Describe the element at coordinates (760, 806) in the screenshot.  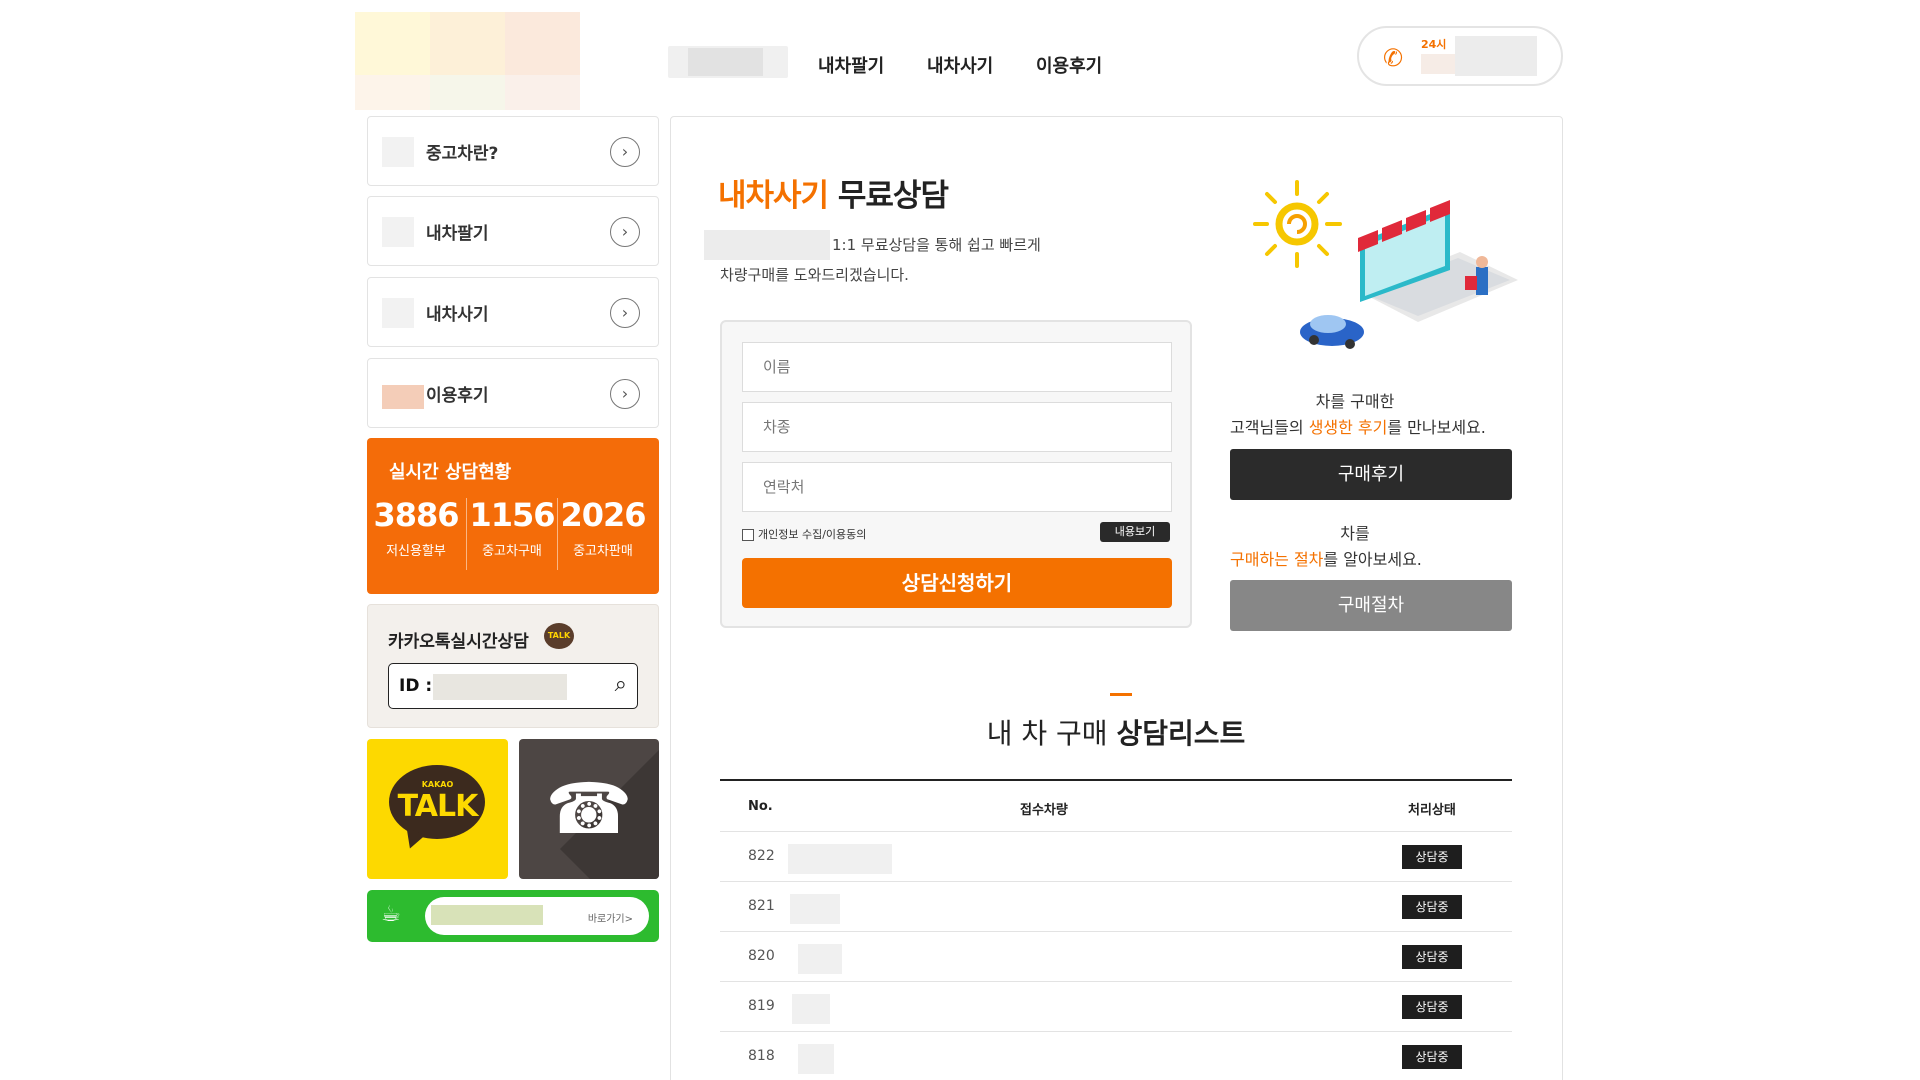
I see `header-no: No.` at that location.